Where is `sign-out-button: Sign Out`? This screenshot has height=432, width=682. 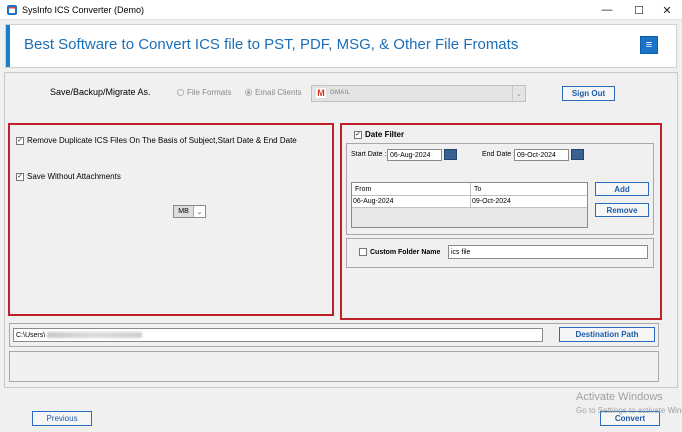
sign-out-button: Sign Out is located at coordinates (588, 93).